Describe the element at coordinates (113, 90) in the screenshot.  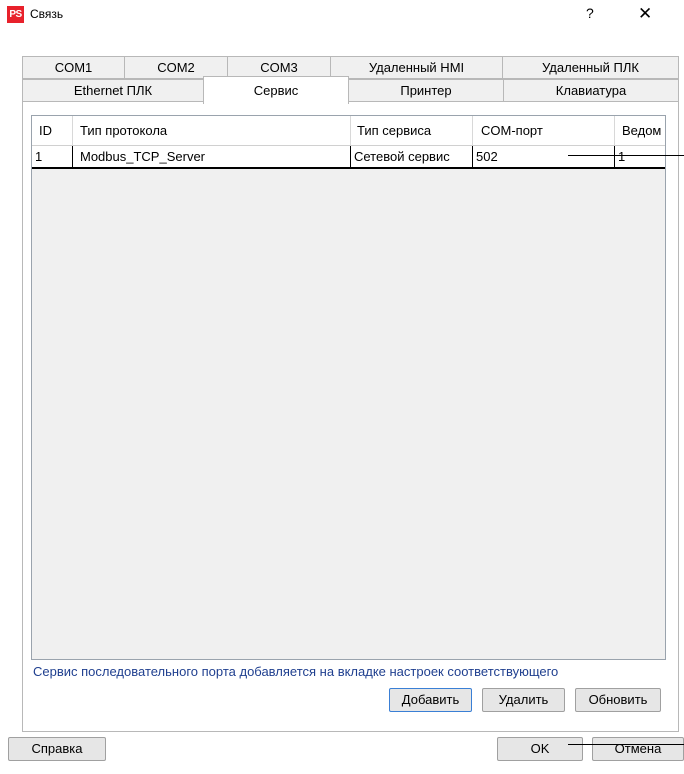
I see `tab-ethernet-plc: Ethernet ПЛК` at that location.